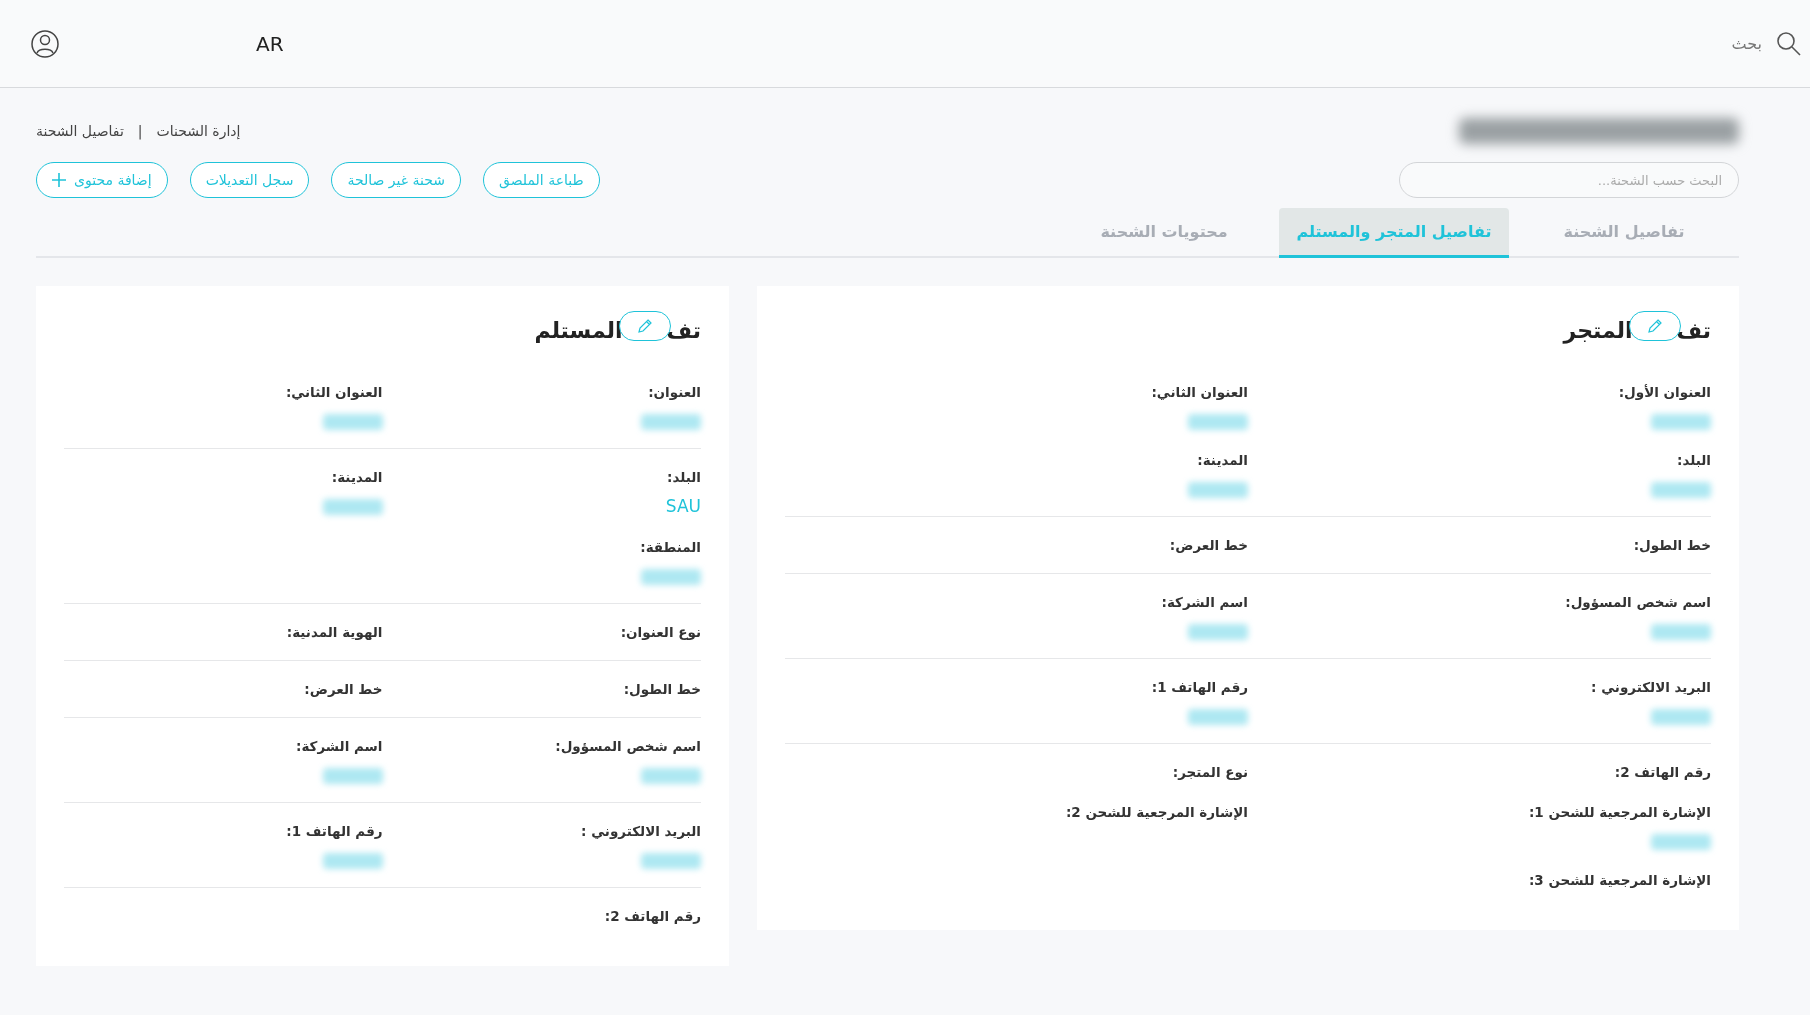 The height and width of the screenshot is (1015, 1810). I want to click on search-icon, so click(1789, 43).